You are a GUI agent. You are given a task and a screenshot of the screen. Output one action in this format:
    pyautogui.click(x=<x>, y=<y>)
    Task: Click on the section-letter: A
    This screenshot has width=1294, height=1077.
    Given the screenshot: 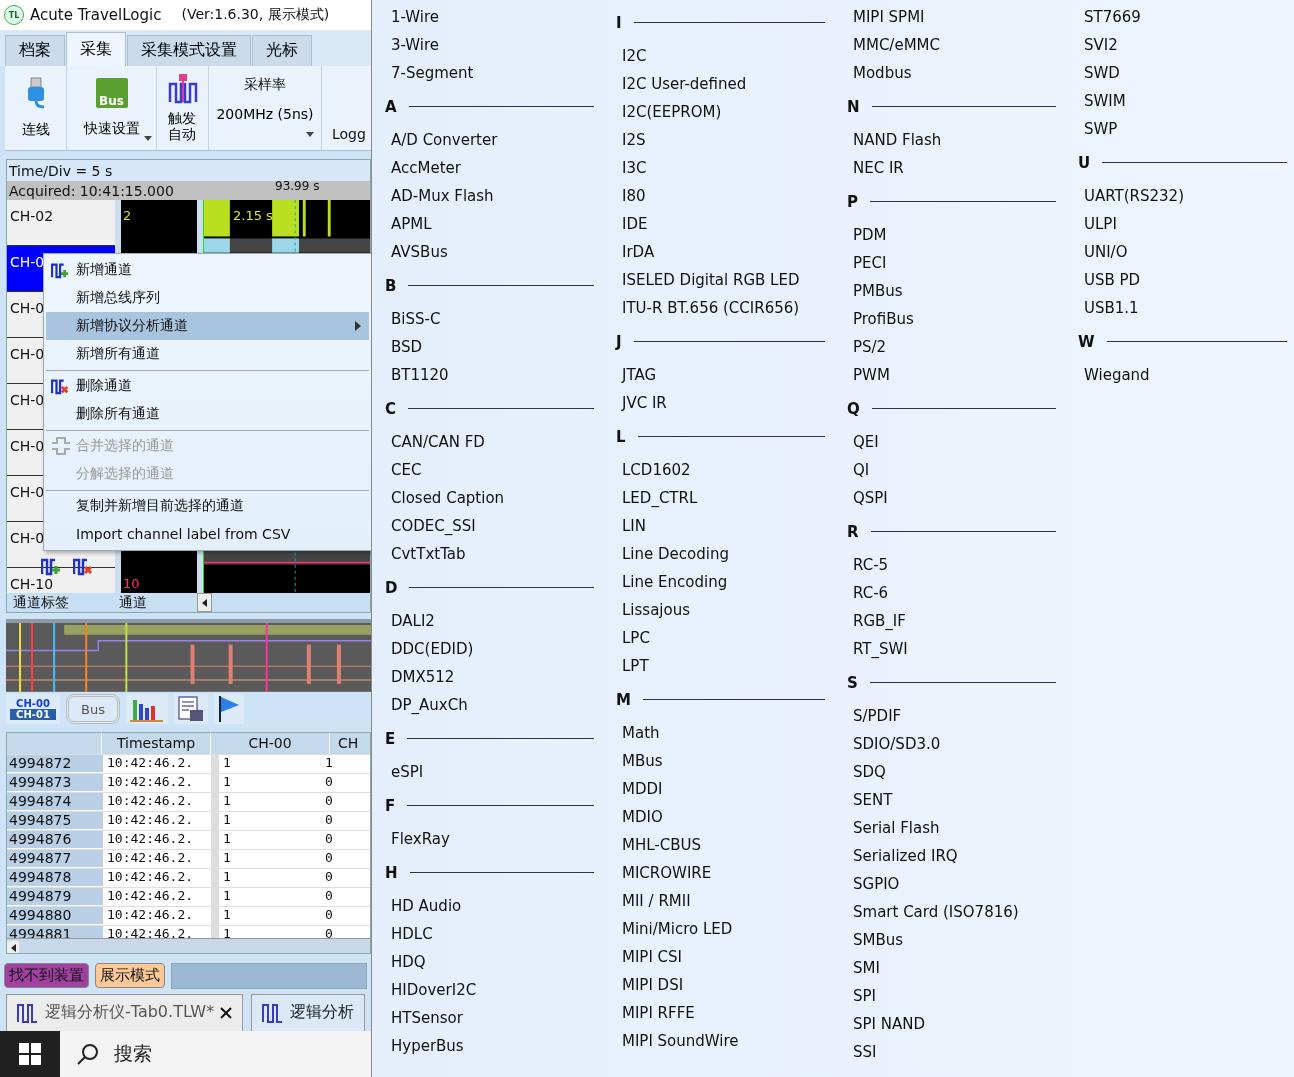 What is the action you would take?
    pyautogui.click(x=391, y=106)
    